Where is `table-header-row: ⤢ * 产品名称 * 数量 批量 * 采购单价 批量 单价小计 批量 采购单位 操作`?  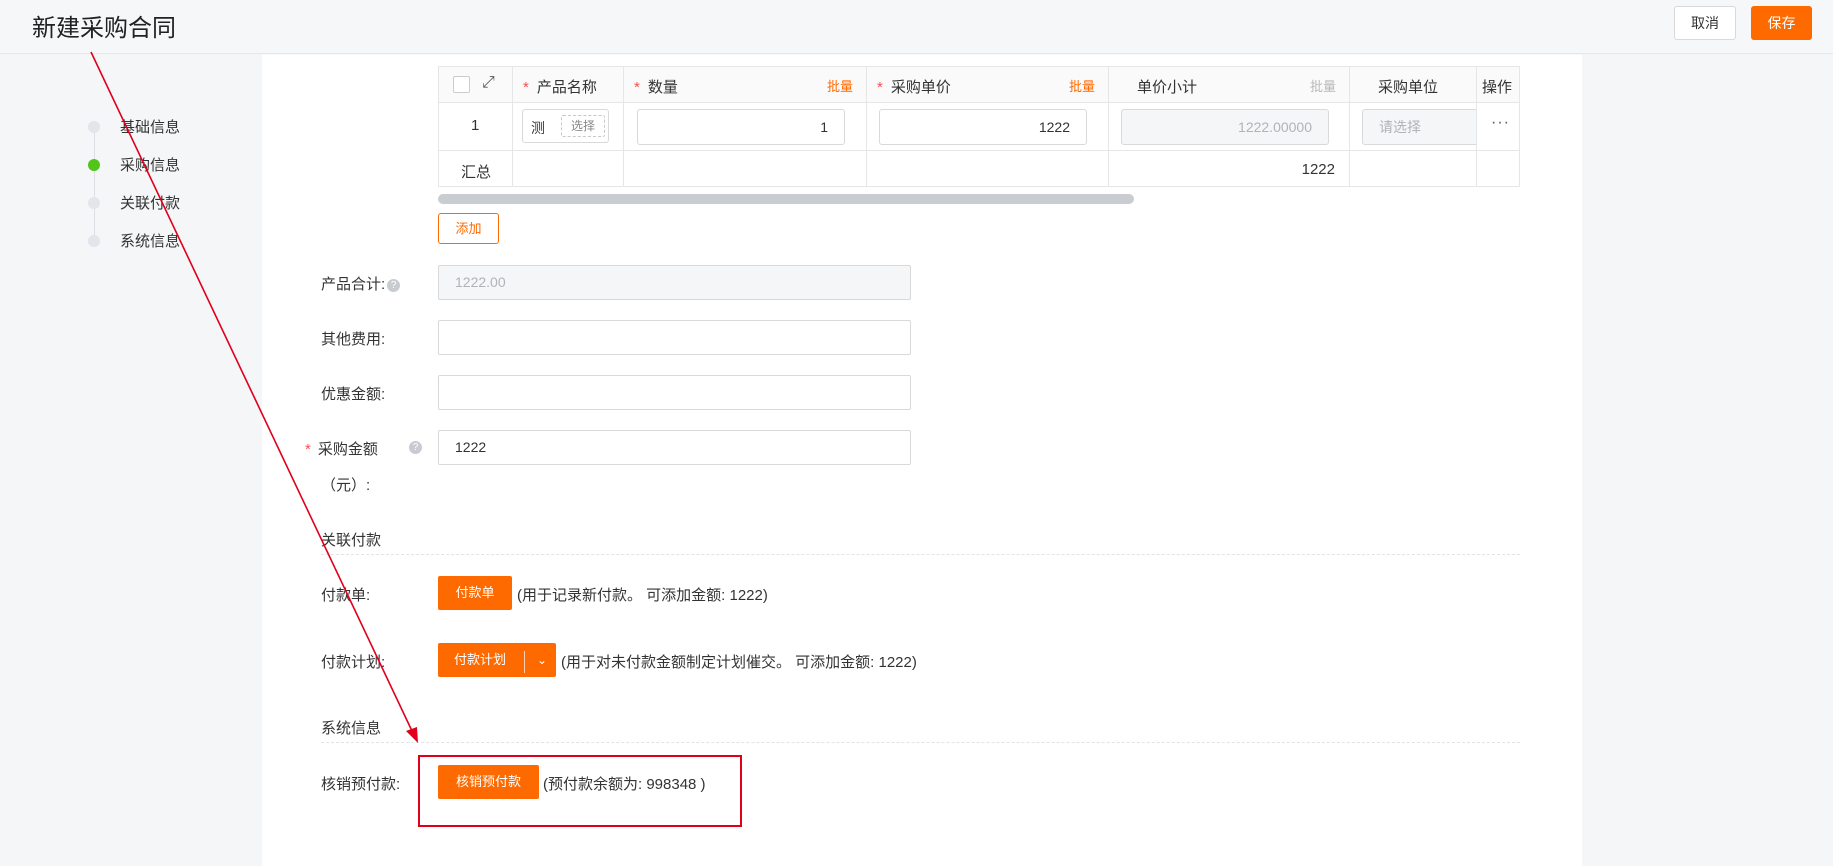
table-header-row: ⤢ * 产品名称 * 数量 批量 * 采购单价 批量 单价小计 批量 采购单位 操作 is located at coordinates (979, 85).